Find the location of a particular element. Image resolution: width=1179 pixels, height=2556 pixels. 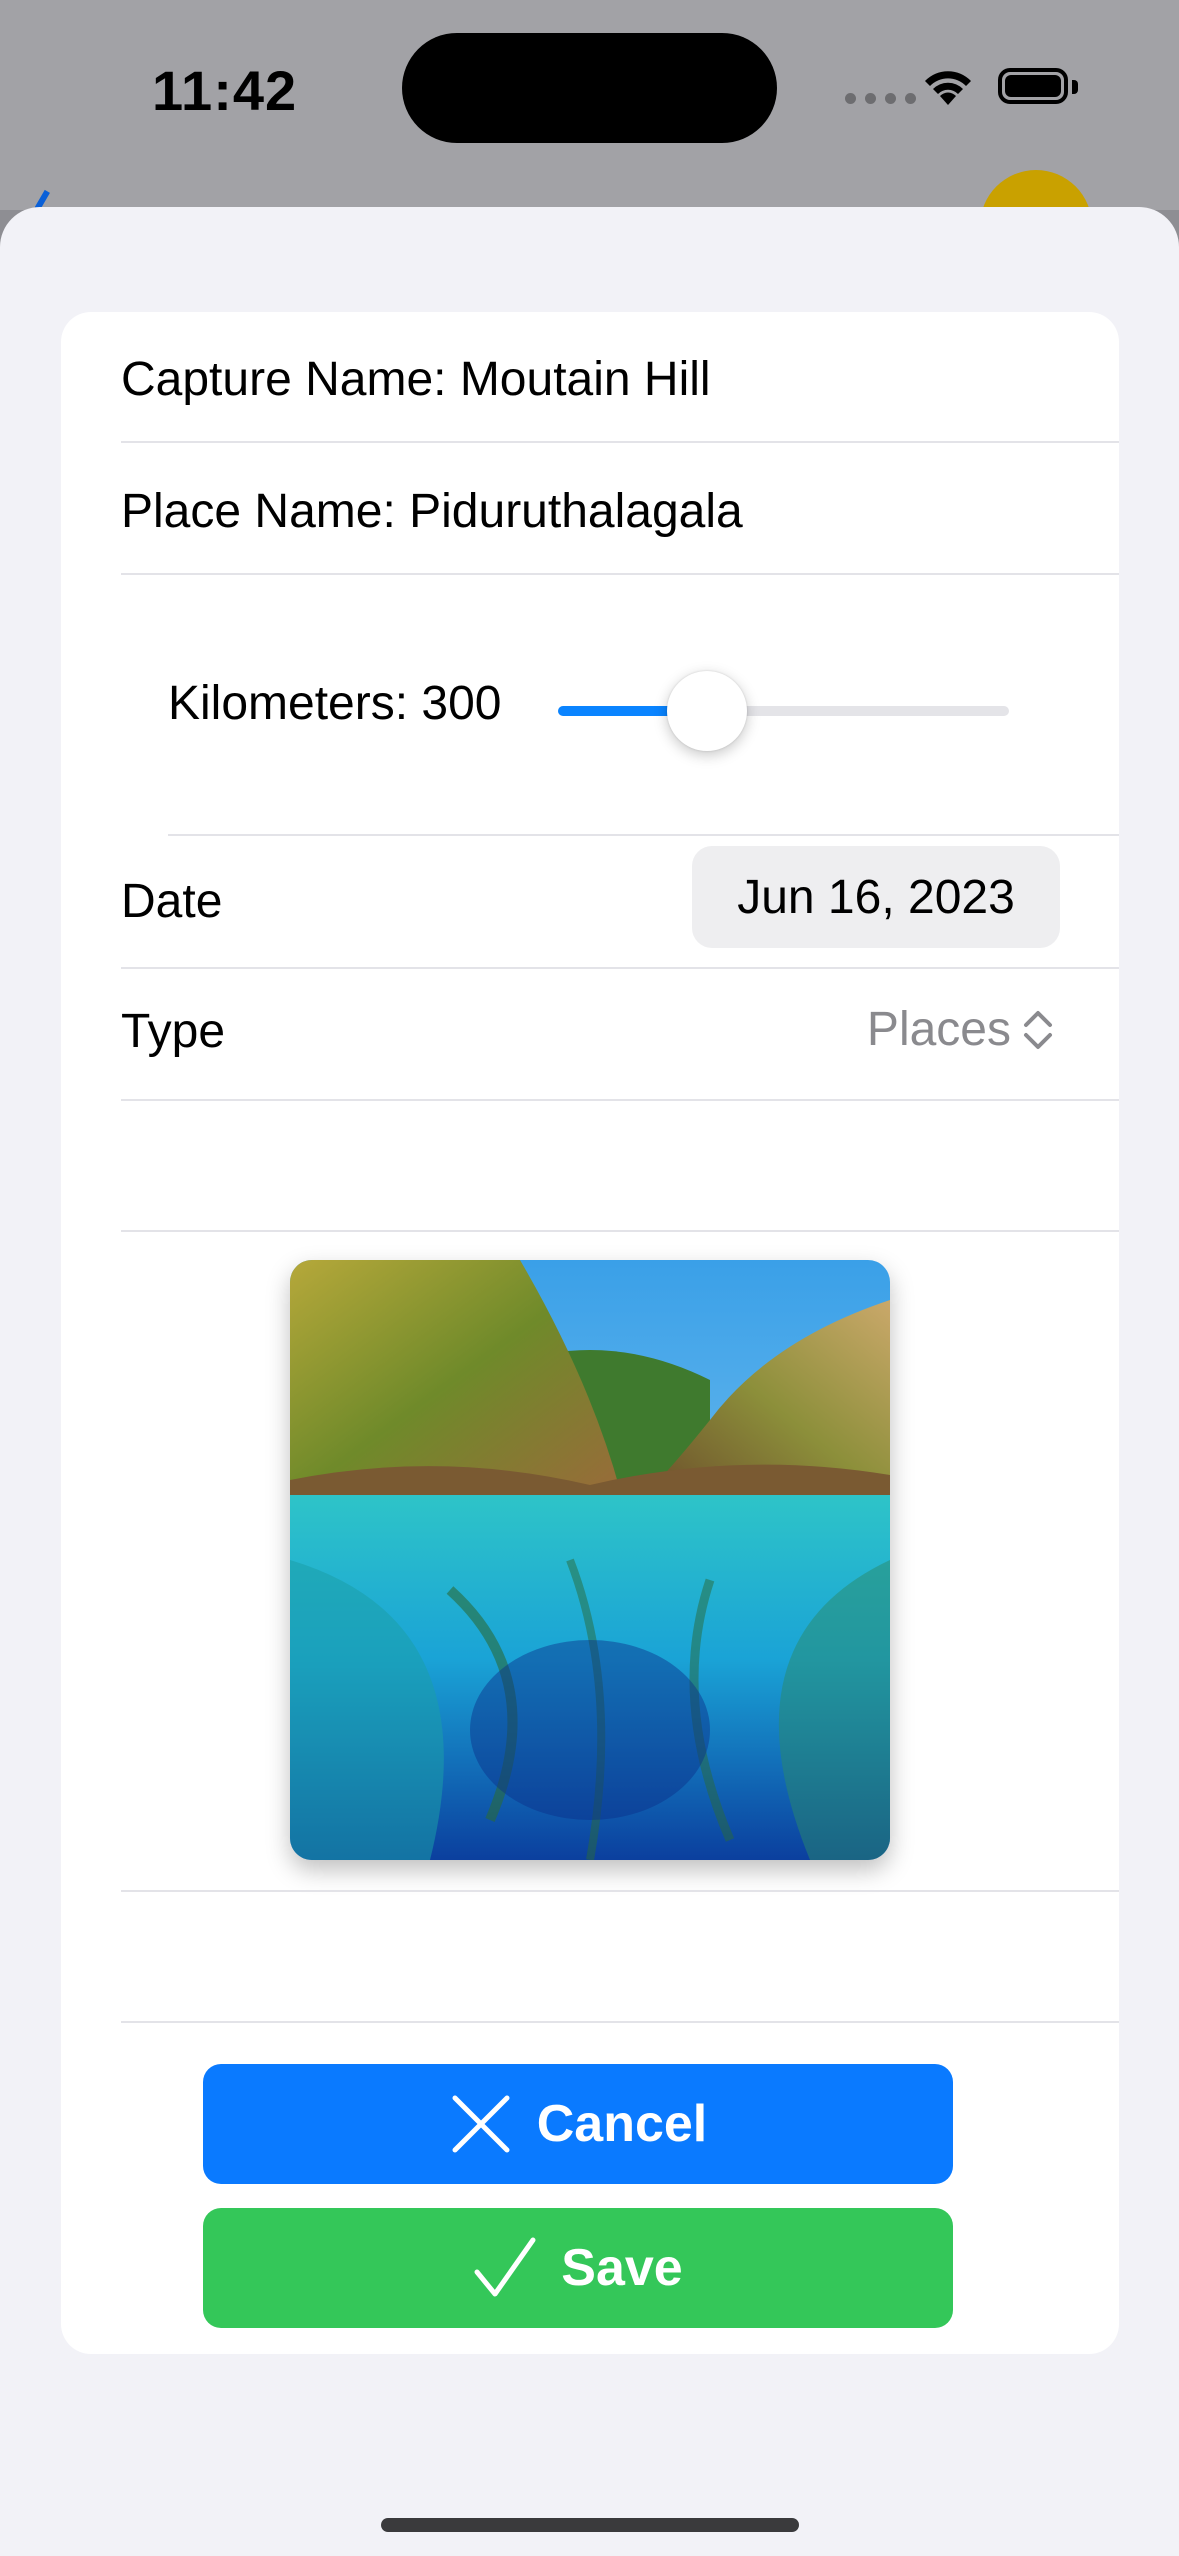

kilometers-label: Kilometers: 300 is located at coordinates (335, 703).